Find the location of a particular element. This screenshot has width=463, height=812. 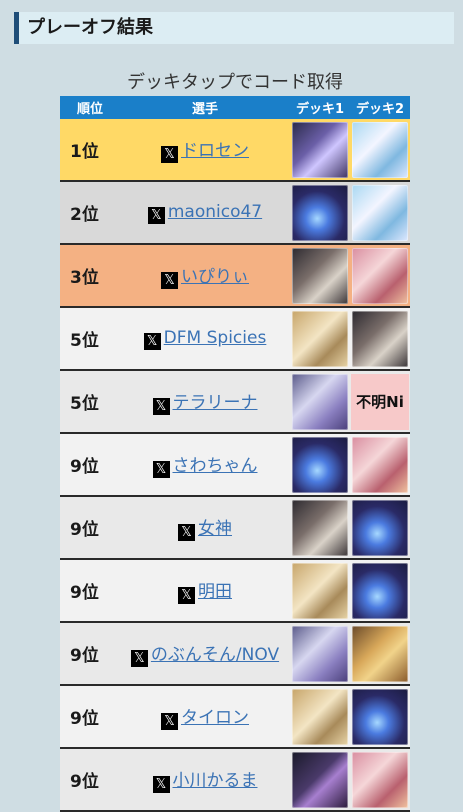

player-name: のぶんそん/NOV is located at coordinates (215, 655).